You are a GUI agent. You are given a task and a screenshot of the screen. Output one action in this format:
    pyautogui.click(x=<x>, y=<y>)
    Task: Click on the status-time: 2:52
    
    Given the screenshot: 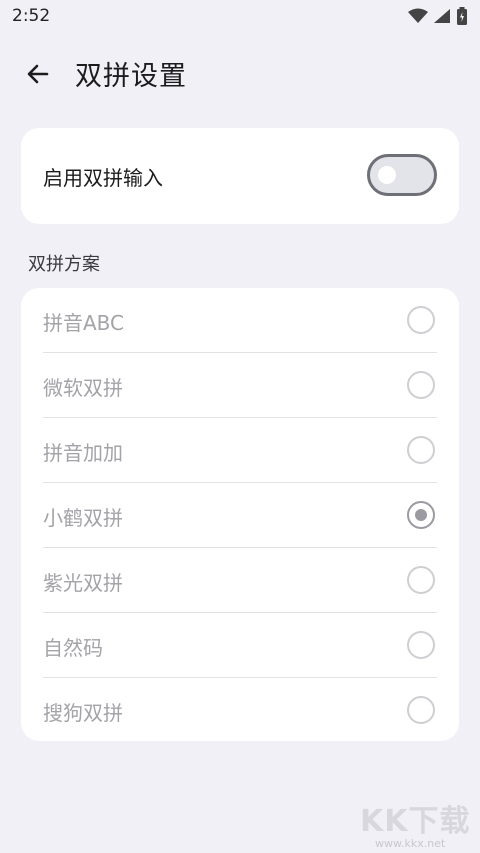 What is the action you would take?
    pyautogui.click(x=31, y=16)
    